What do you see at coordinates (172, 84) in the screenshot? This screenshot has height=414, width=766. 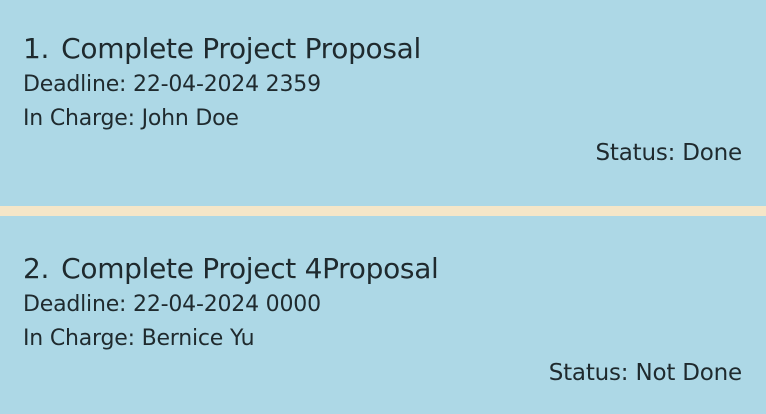 I see `task-deadline: Deadline: 22-04-2024 2359` at bounding box center [172, 84].